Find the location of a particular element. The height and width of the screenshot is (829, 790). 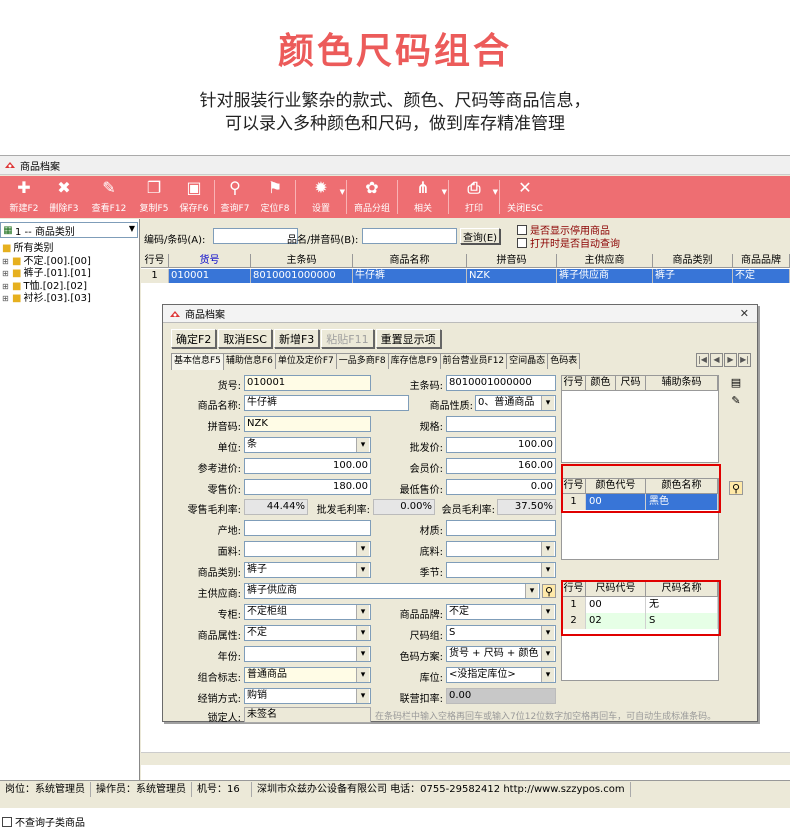

close-button: ✕ 关闭ESC is located at coordinates (525, 197).